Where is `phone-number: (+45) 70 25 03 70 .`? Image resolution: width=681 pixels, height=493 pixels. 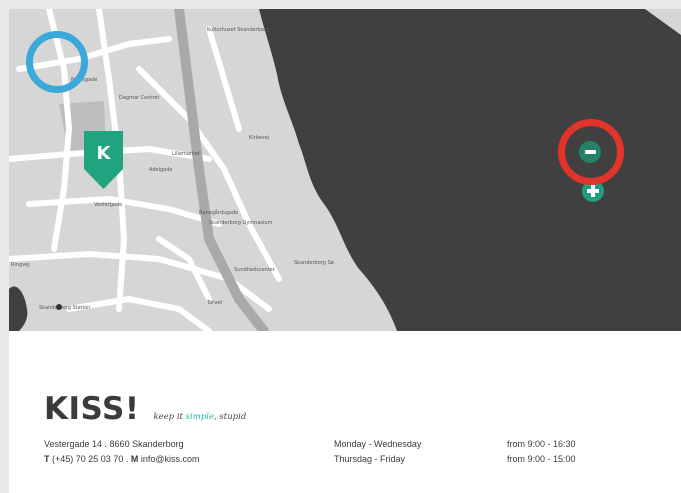
phone-number: (+45) 70 25 03 70 . is located at coordinates (91, 459).